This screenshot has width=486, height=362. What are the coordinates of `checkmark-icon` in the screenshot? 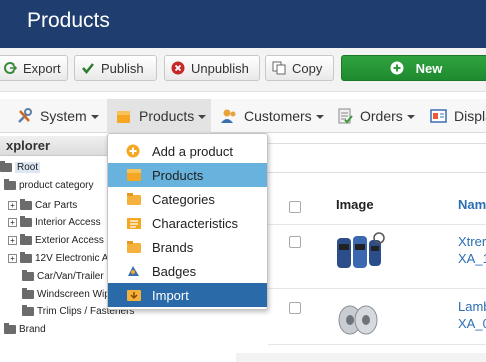 It's located at (88, 68).